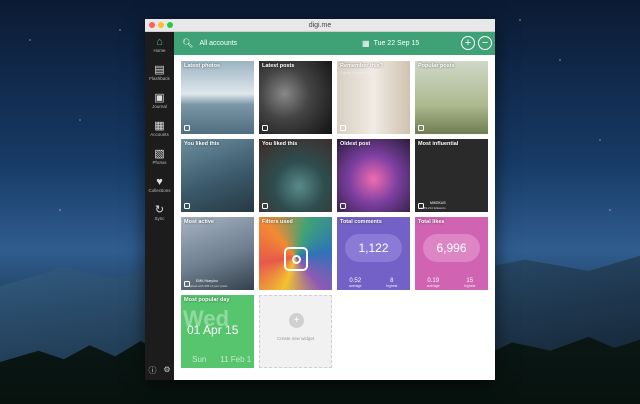 Image resolution: width=640 pixels, height=404 pixels. Describe the element at coordinates (236, 359) in the screenshot. I see `popular-day-foot-date: 11 Feb 1` at that location.